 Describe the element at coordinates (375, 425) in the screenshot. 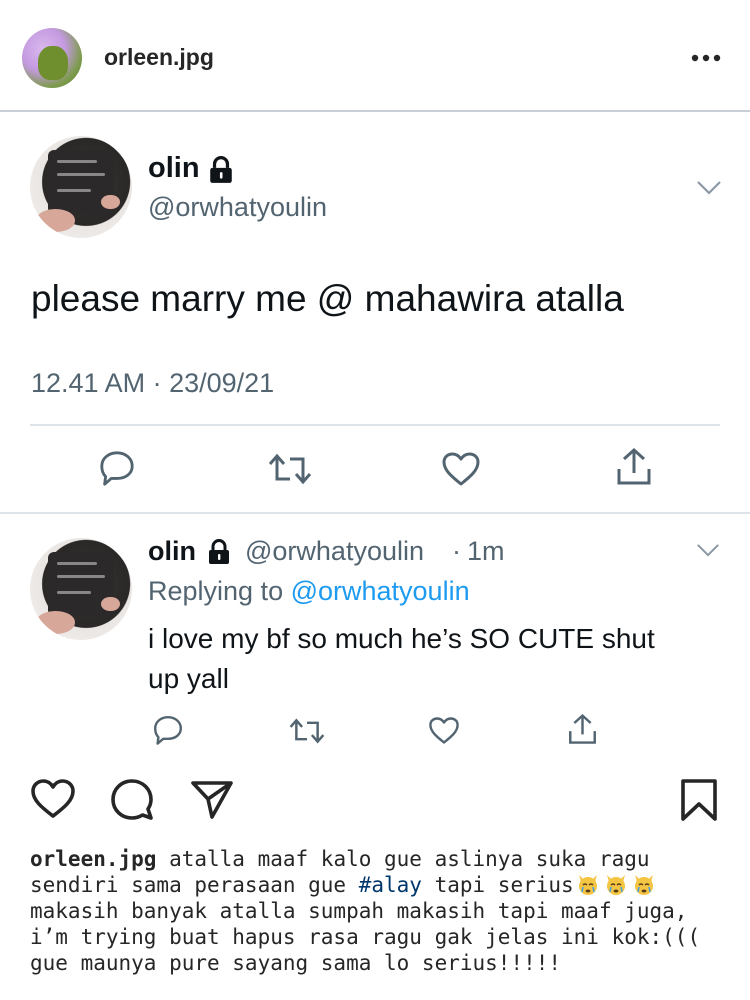

I see `tweet-divider` at that location.